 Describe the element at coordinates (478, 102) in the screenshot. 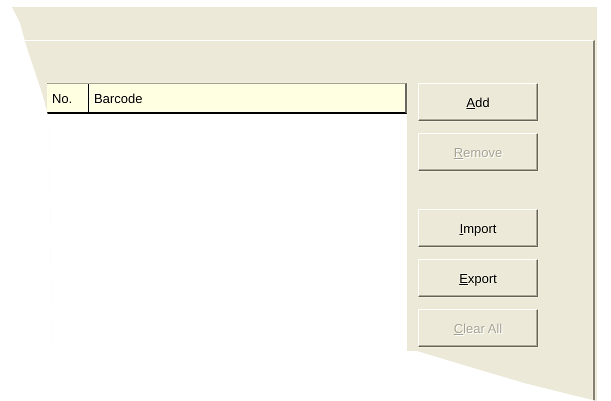

I see `action-button: Add` at that location.